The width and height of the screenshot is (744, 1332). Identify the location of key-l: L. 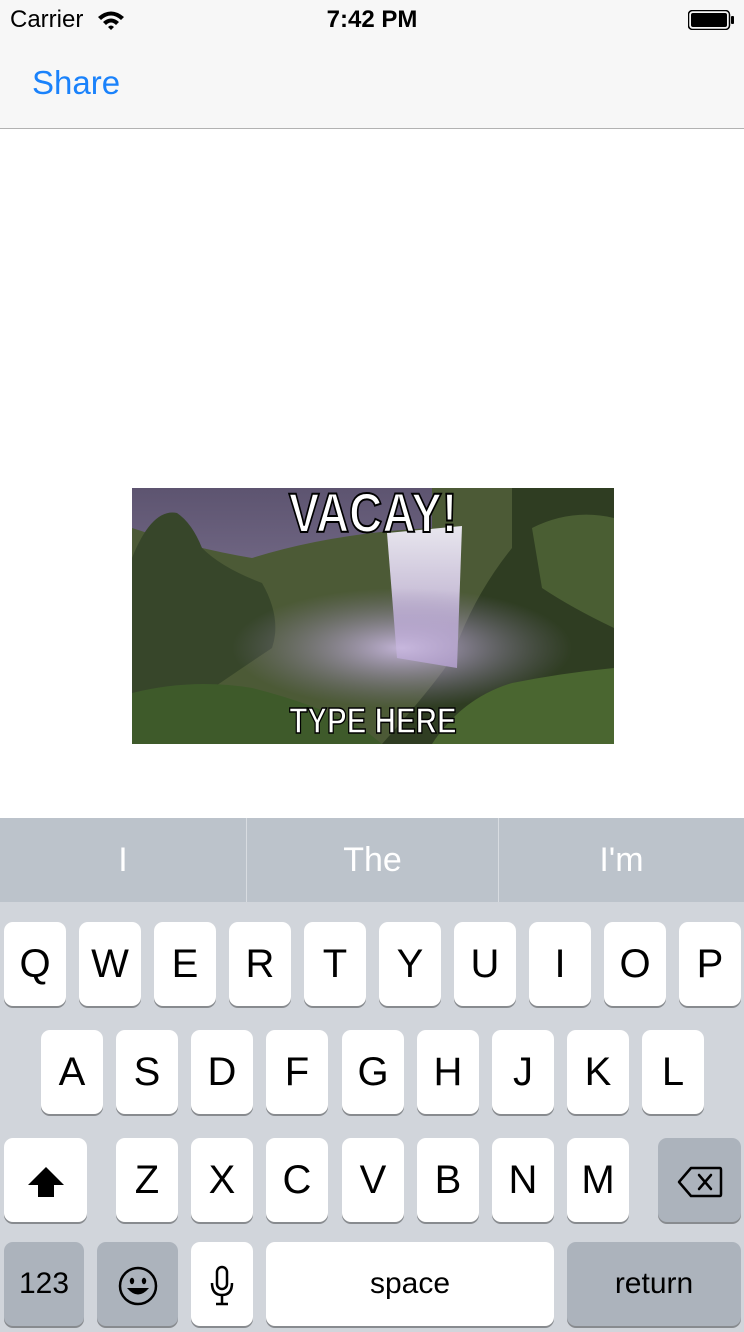
(673, 1072).